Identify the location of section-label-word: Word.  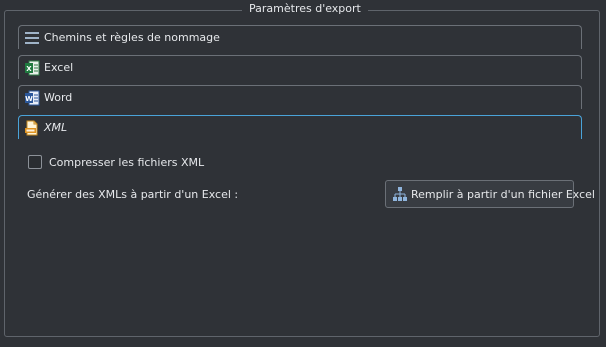
(58, 97).